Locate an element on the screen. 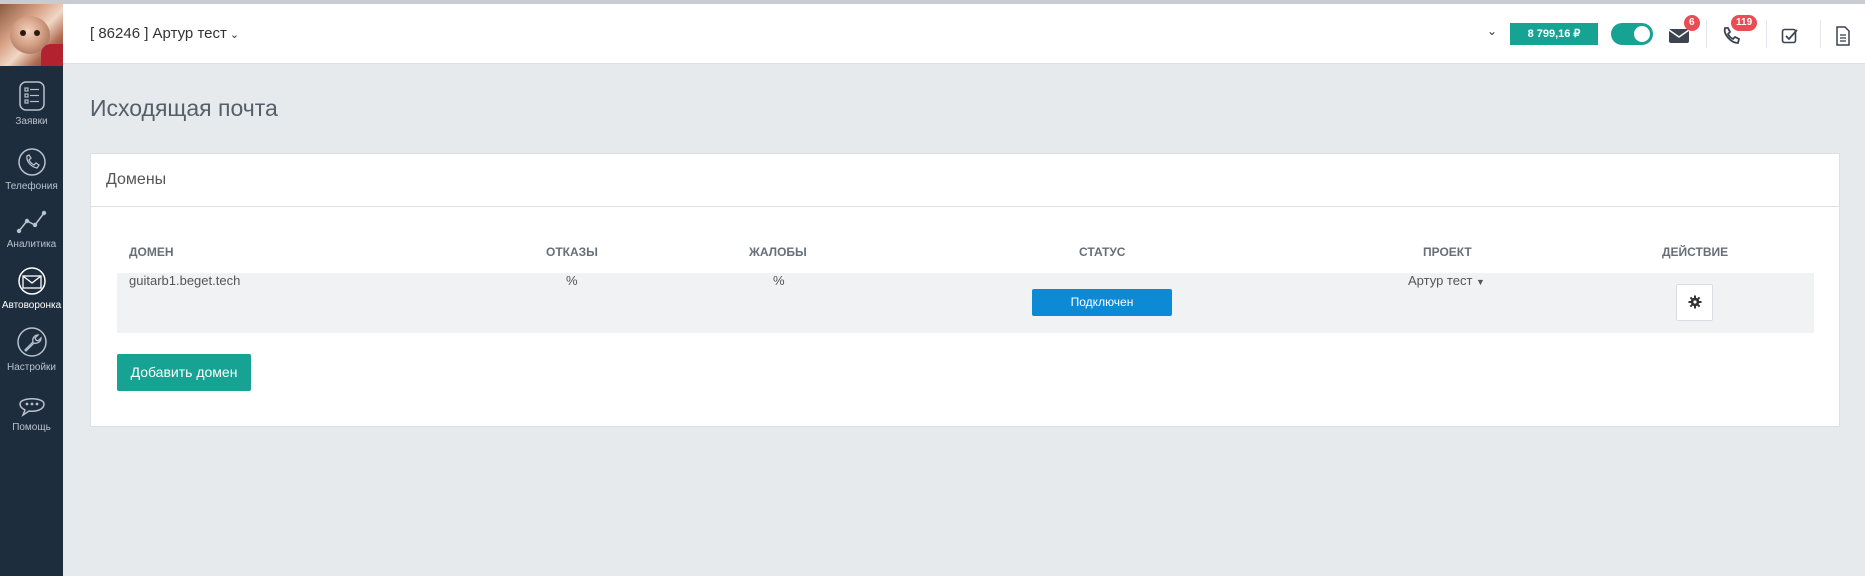 This screenshot has width=1865, height=576. chevron-down-icon: ⌄ is located at coordinates (234, 35).